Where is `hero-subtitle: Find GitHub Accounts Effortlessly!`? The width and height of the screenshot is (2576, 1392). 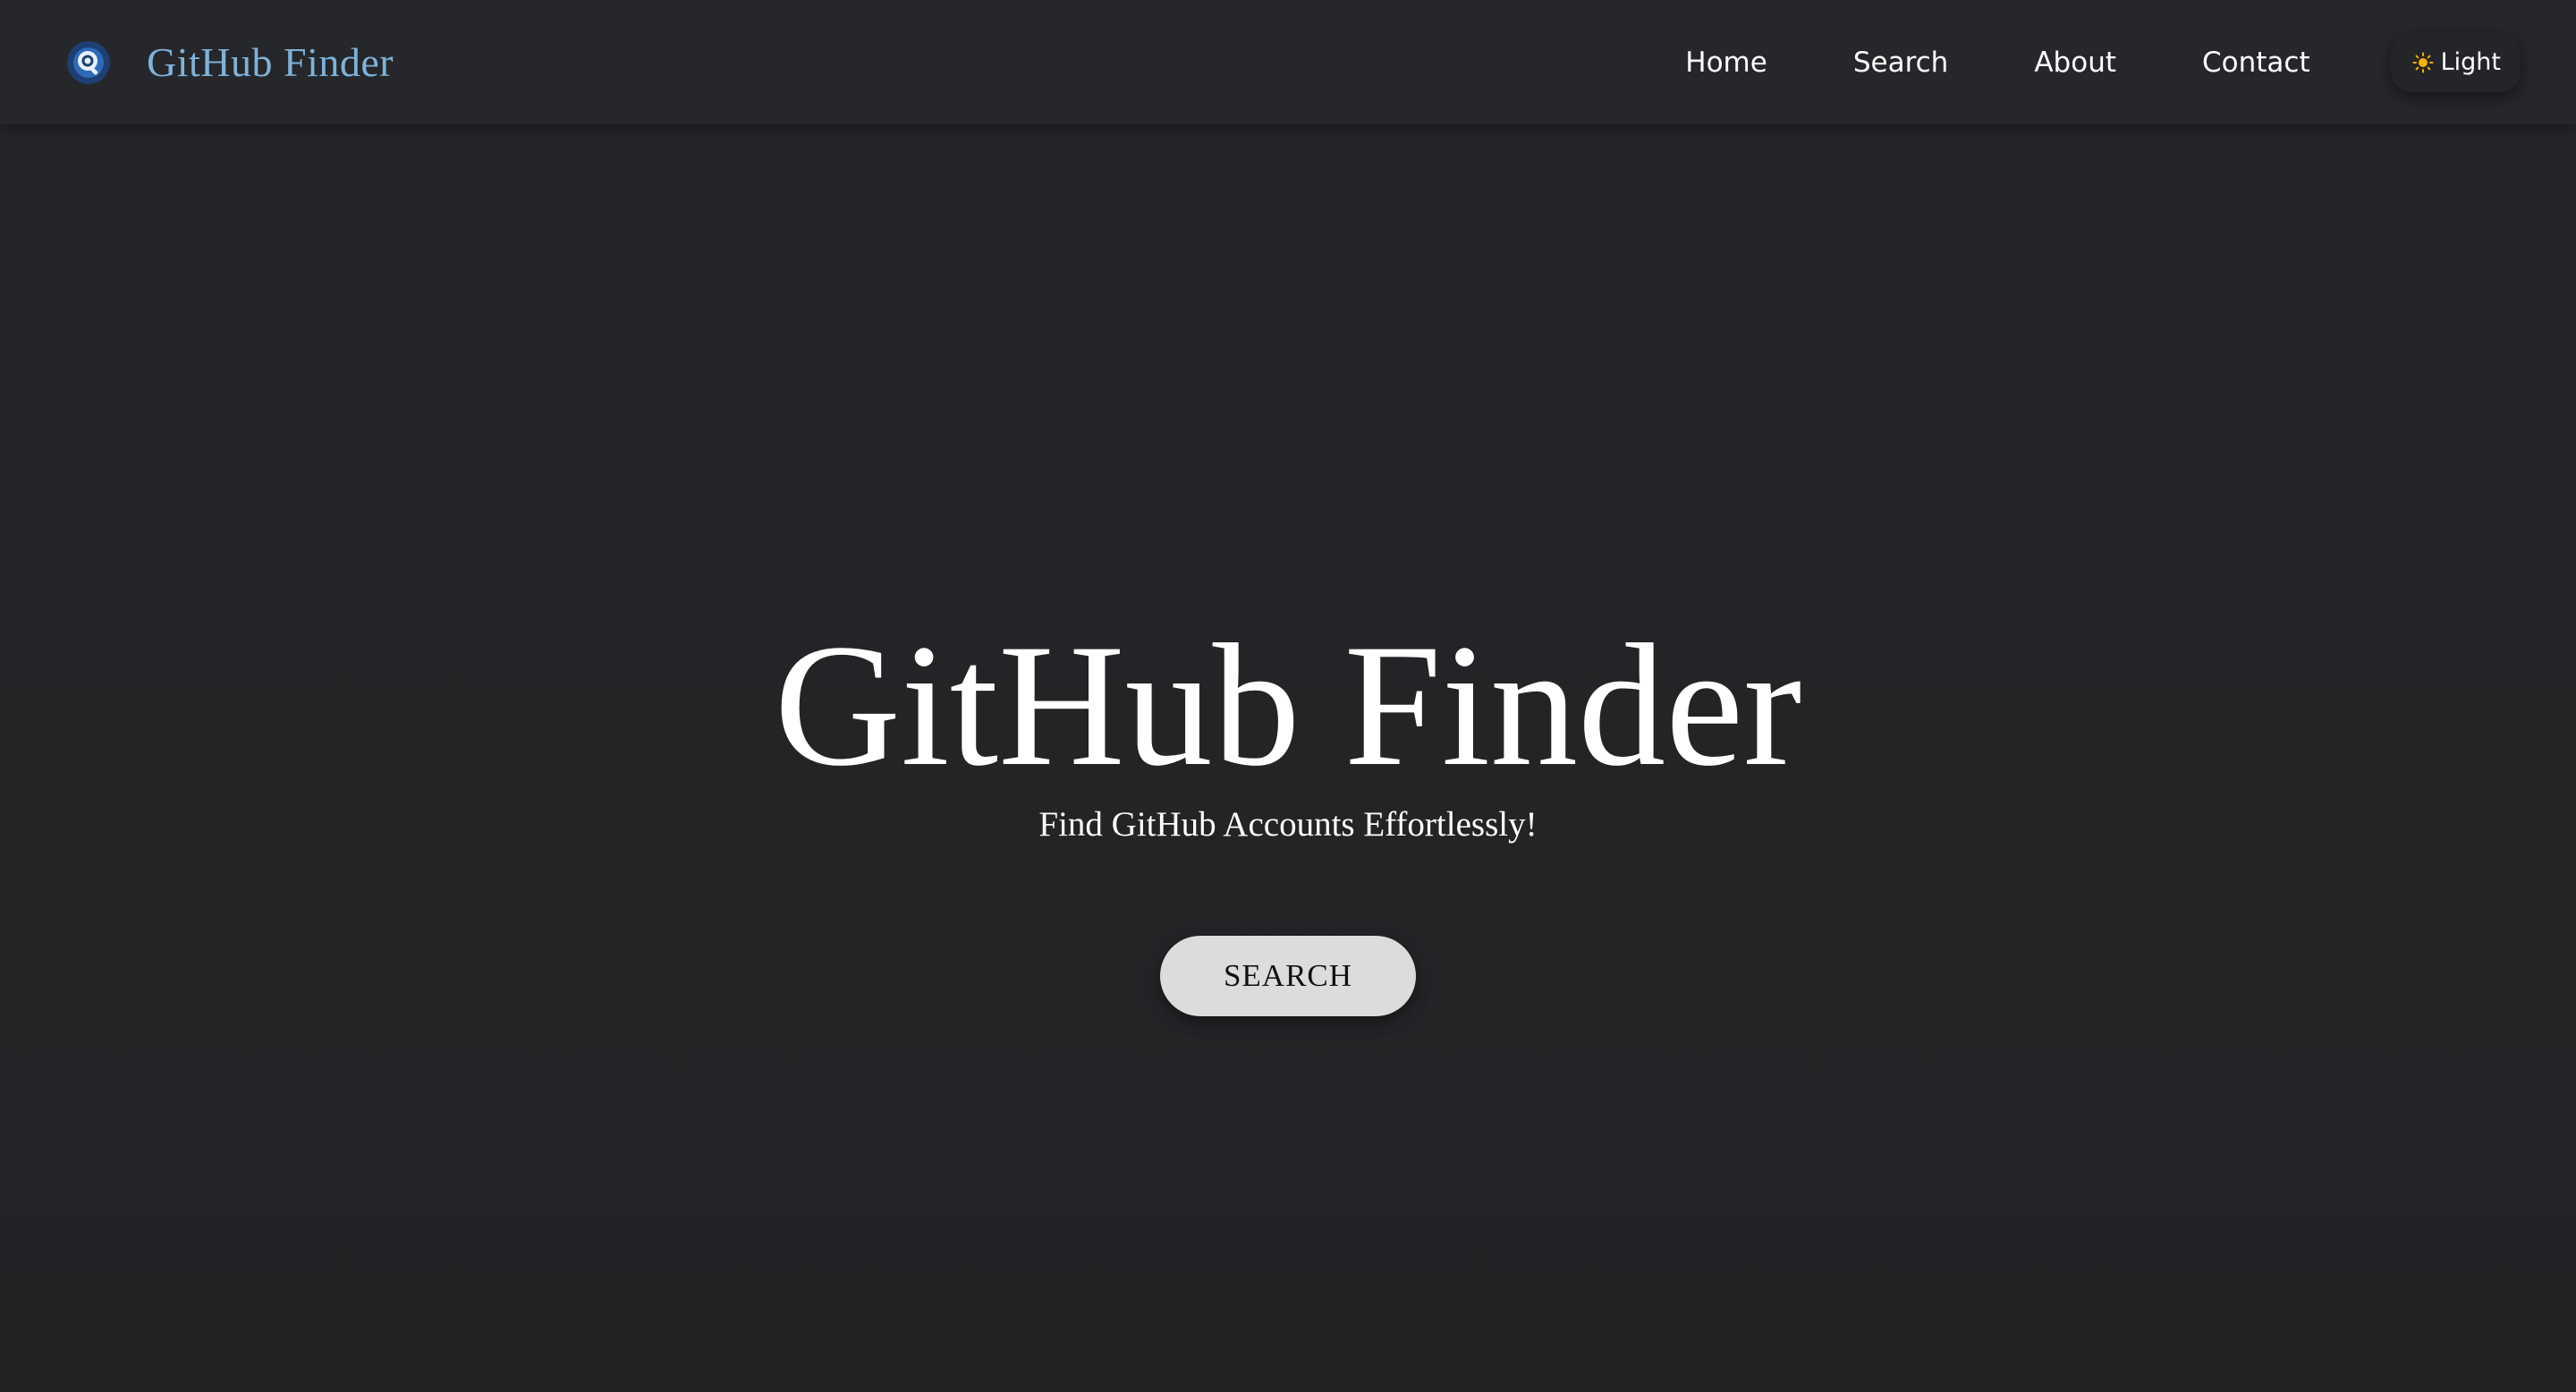
hero-subtitle: Find GitHub Accounts Effortlessly! is located at coordinates (1288, 824).